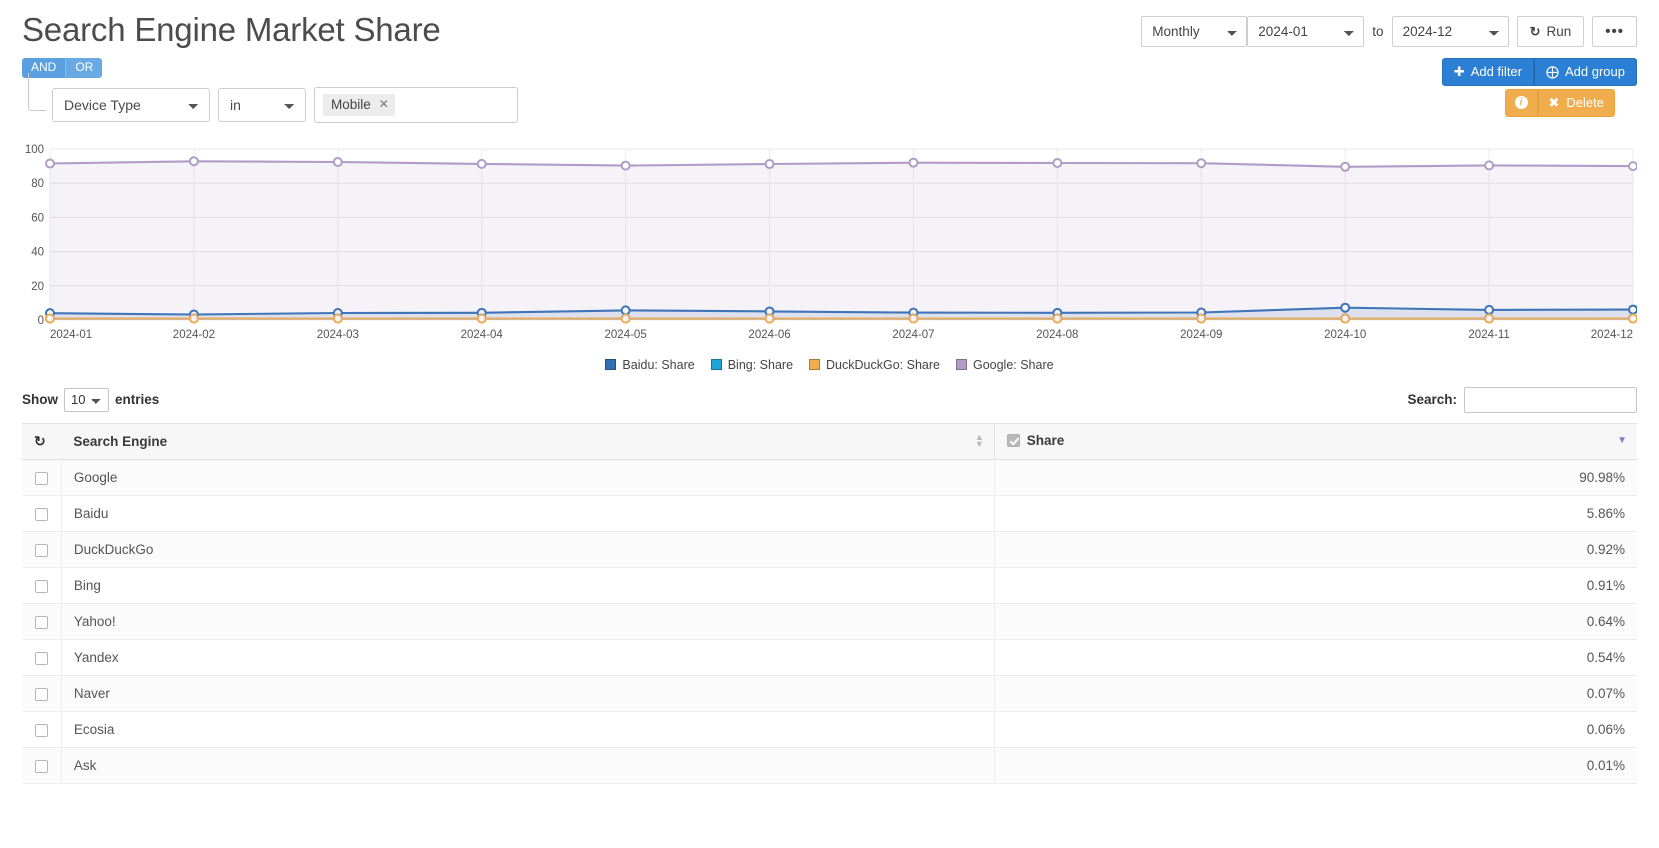  I want to click on refresh-column-header: ↻, so click(42, 441).